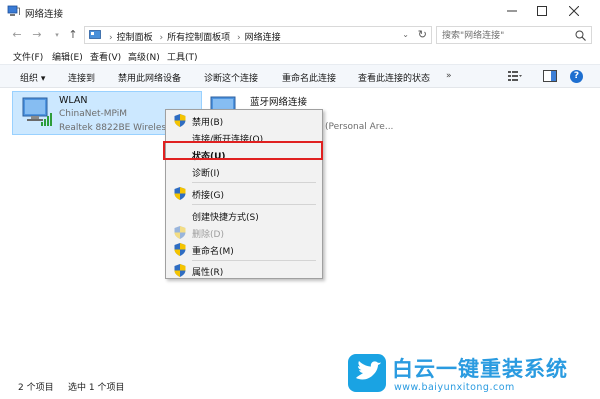  Describe the element at coordinates (36, 388) in the screenshot. I see `item-count: 2 个项目` at that location.